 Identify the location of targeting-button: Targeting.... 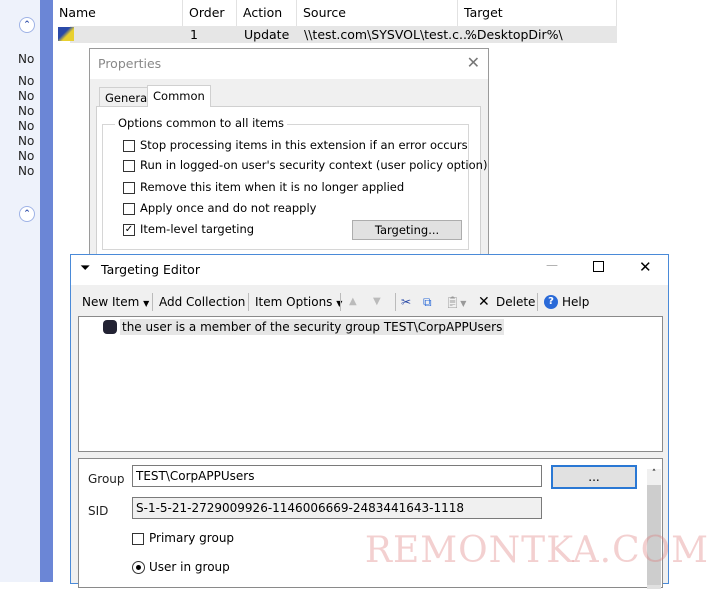
(407, 230).